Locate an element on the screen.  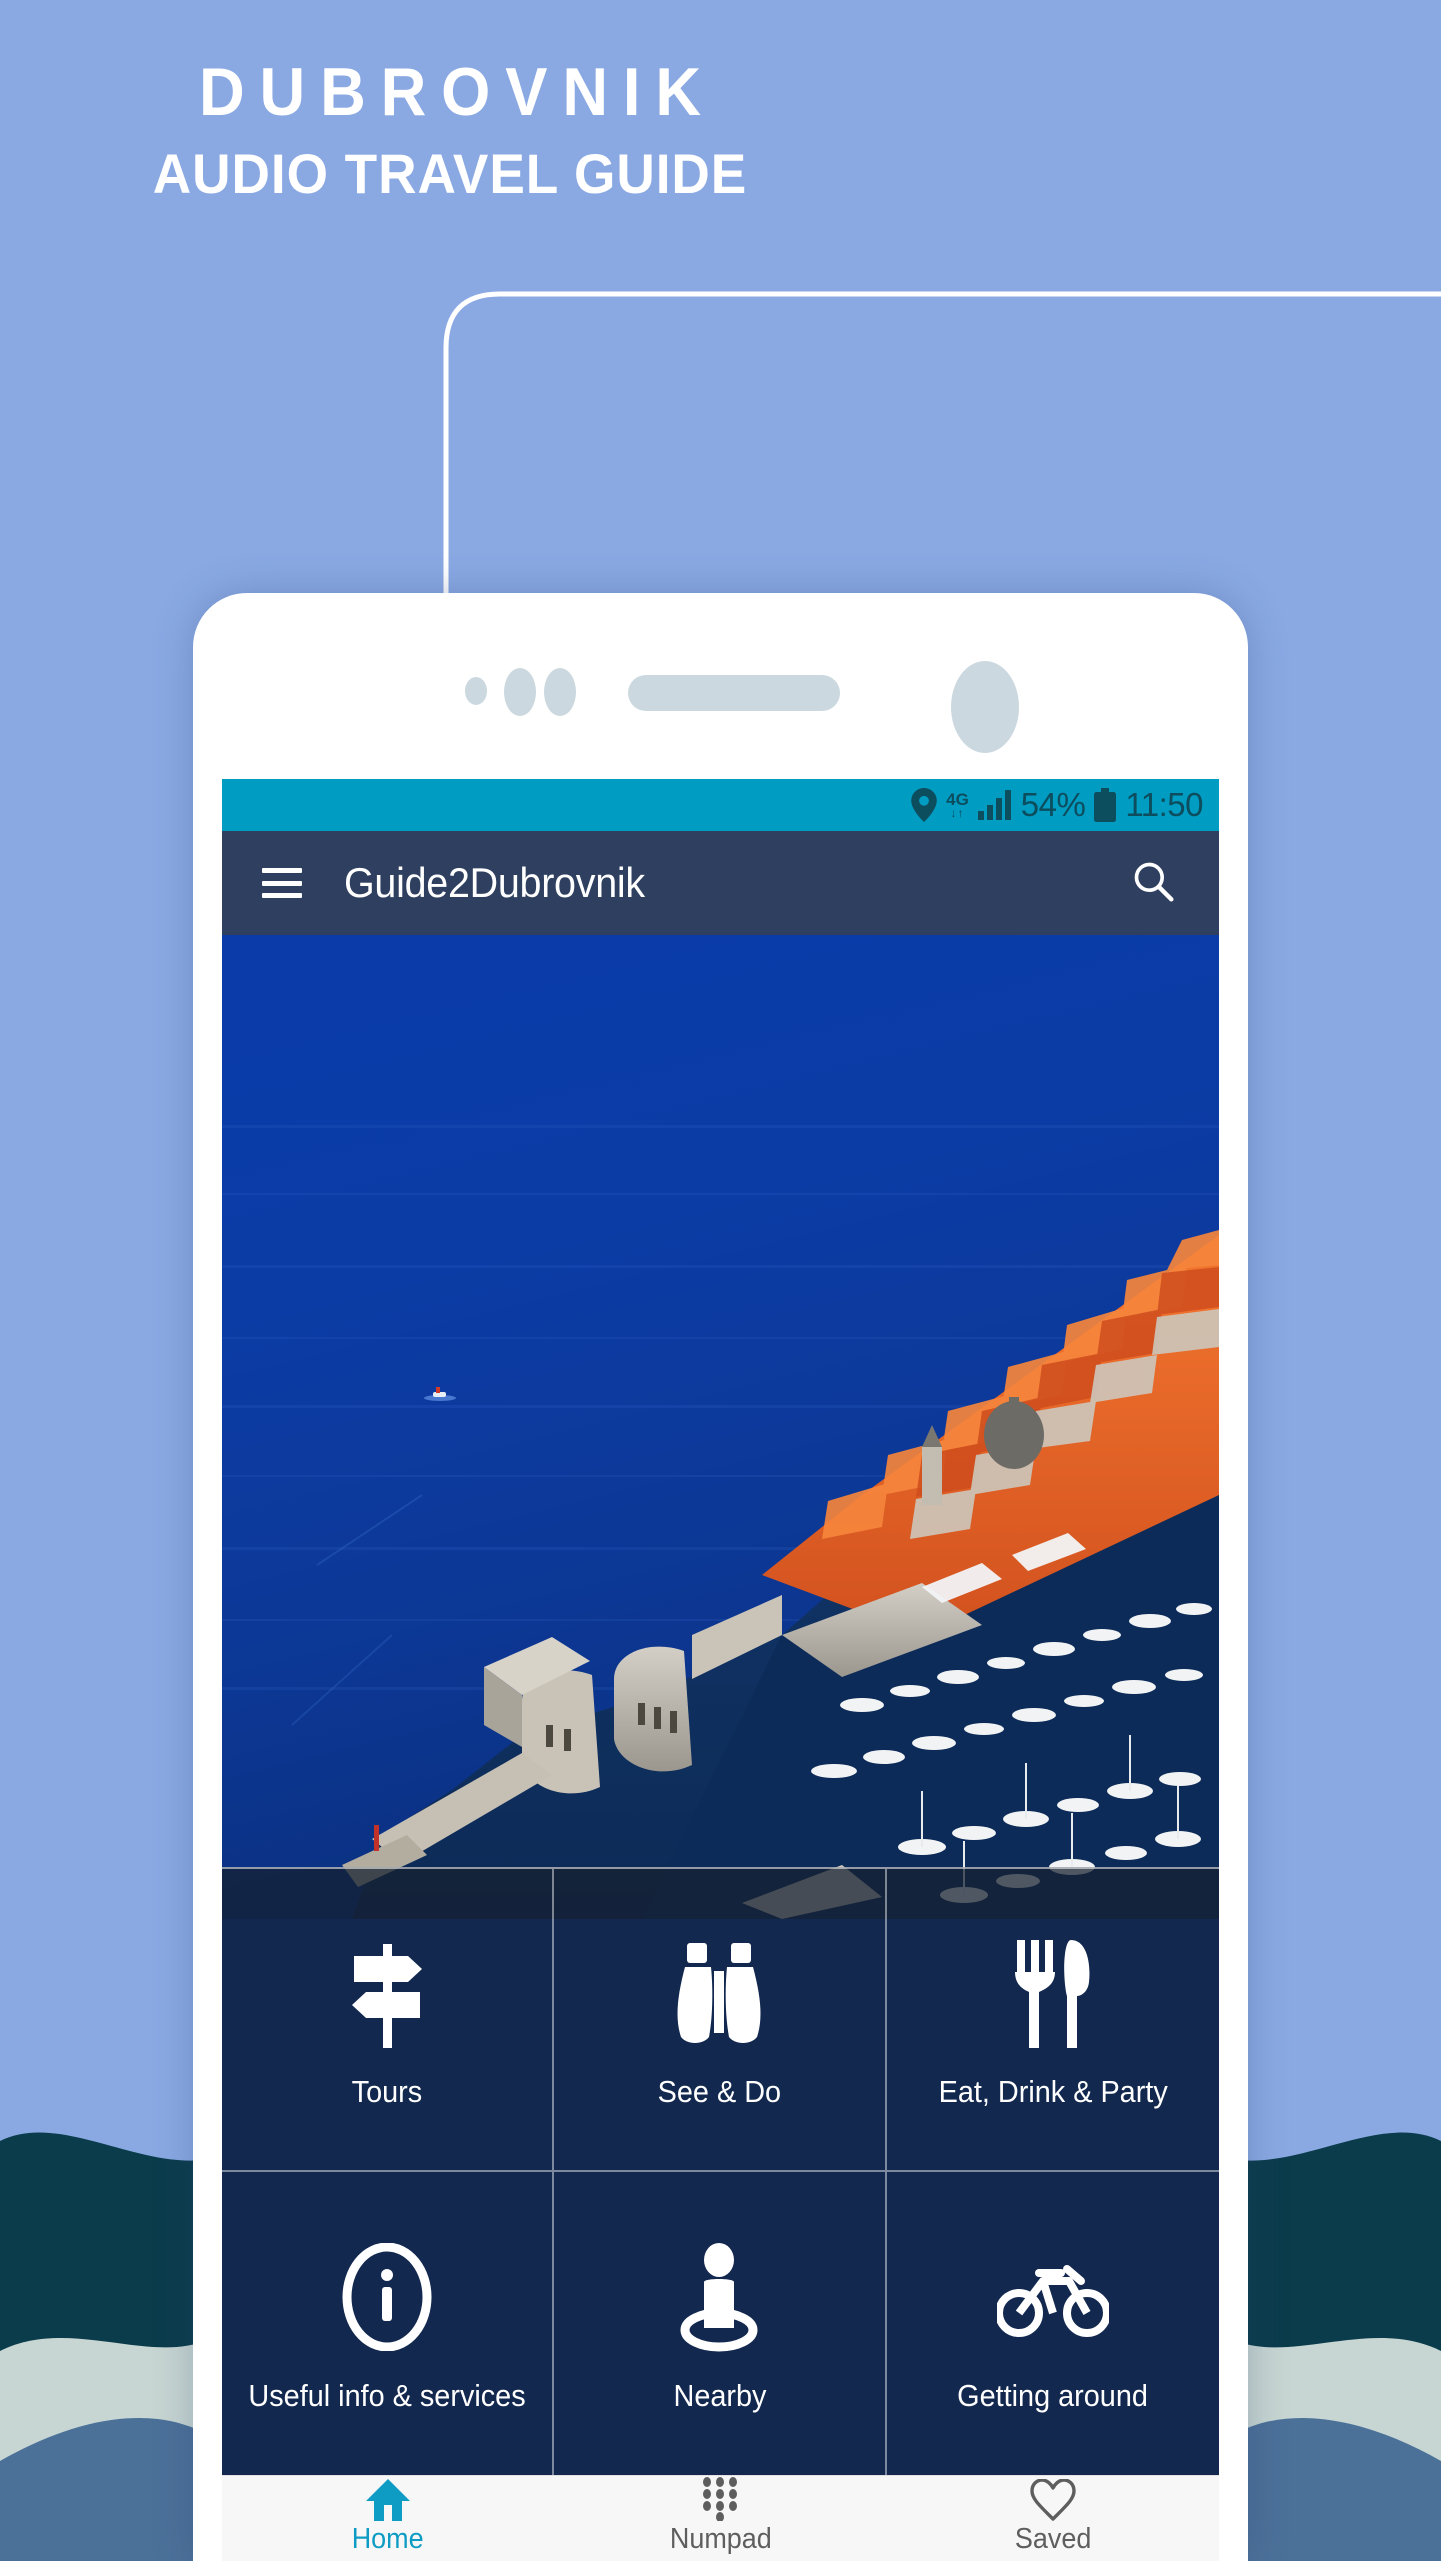
tile-tours: Tours is located at coordinates (388, 2020).